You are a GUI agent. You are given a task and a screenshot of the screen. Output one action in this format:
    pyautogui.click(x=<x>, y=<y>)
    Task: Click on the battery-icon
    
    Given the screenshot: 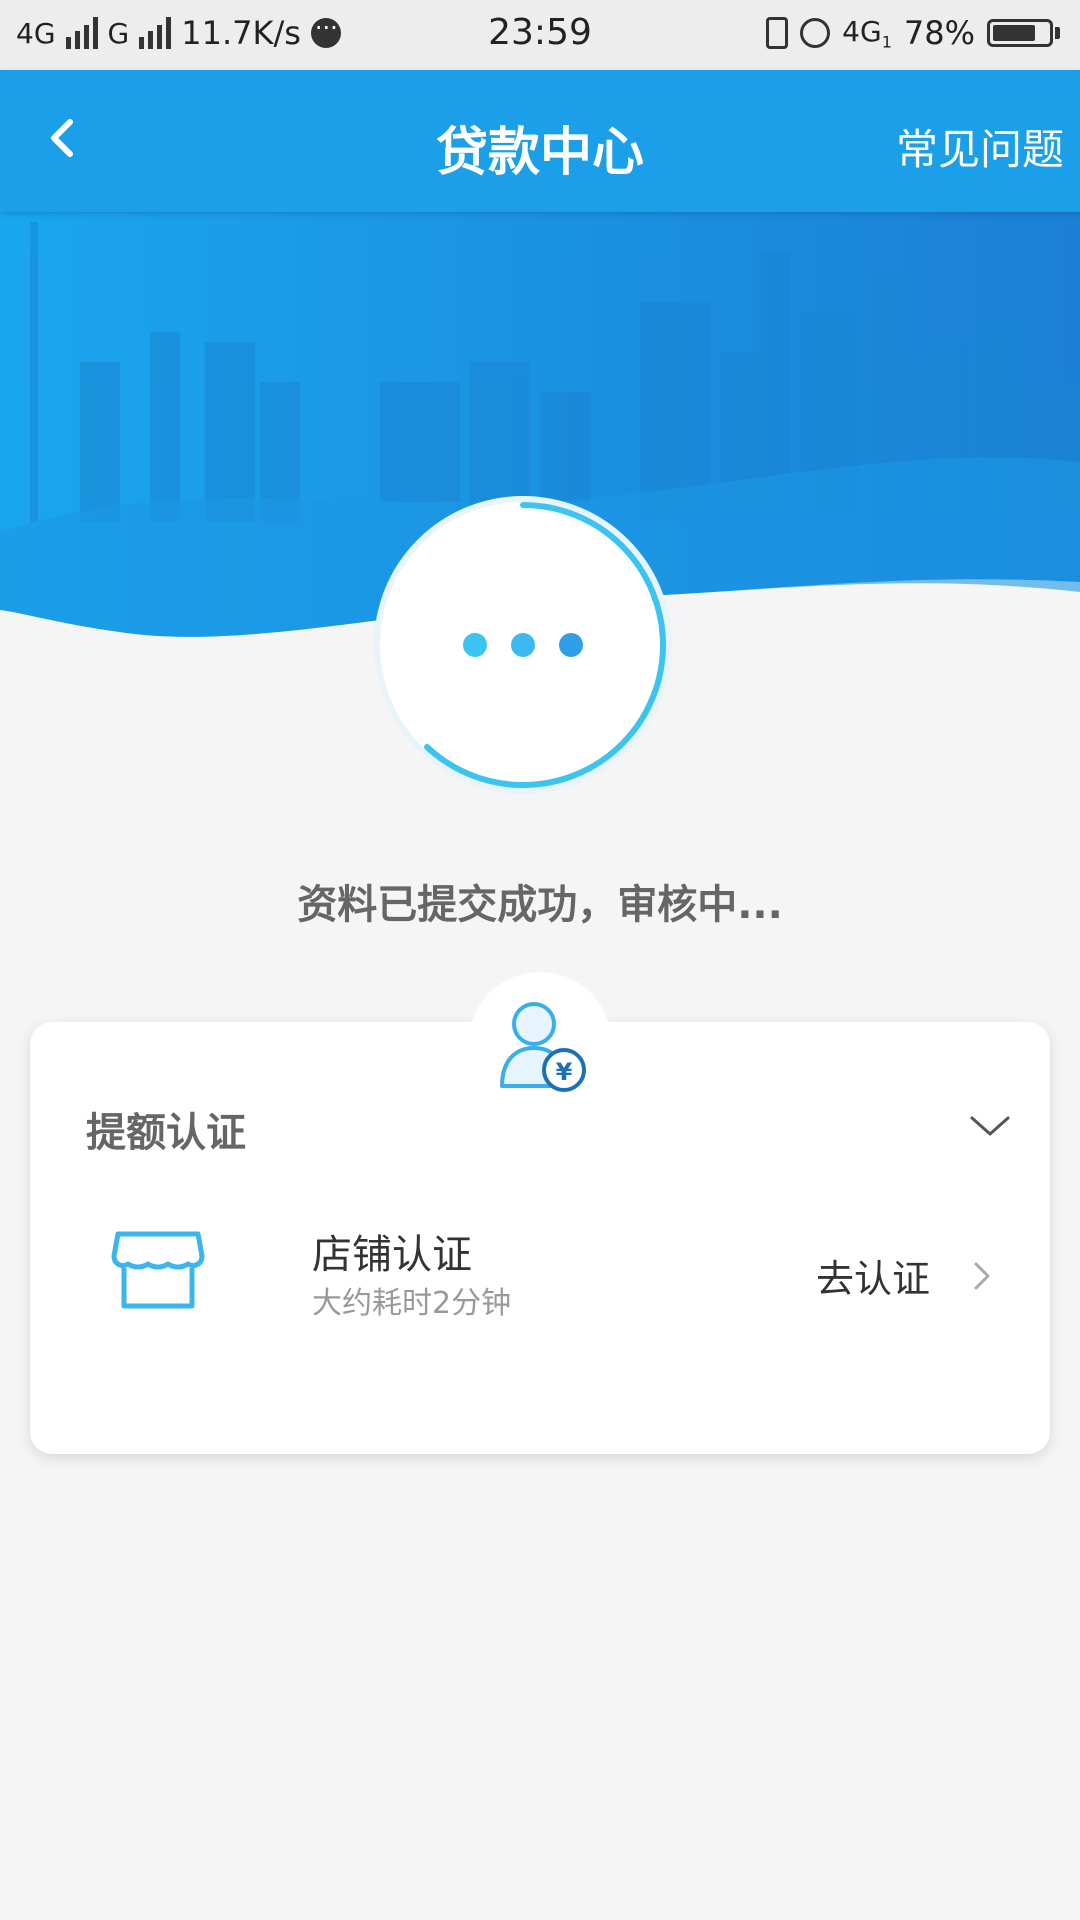 What is the action you would take?
    pyautogui.click(x=1023, y=33)
    